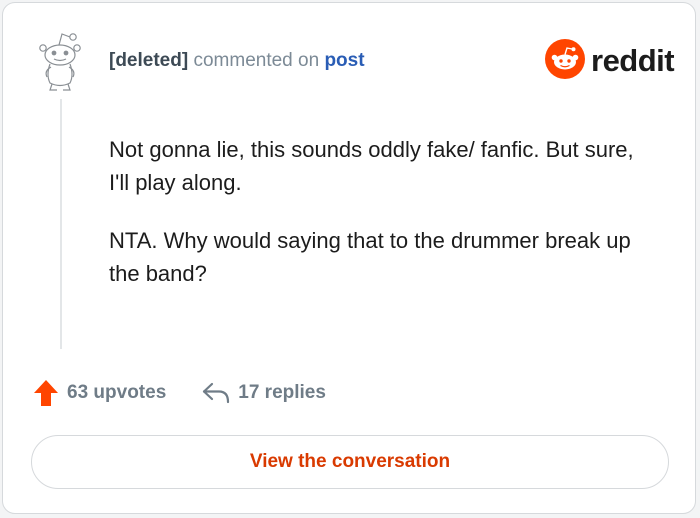 This screenshot has width=700, height=518. What do you see at coordinates (61, 224) in the screenshot?
I see `thread-line` at bounding box center [61, 224].